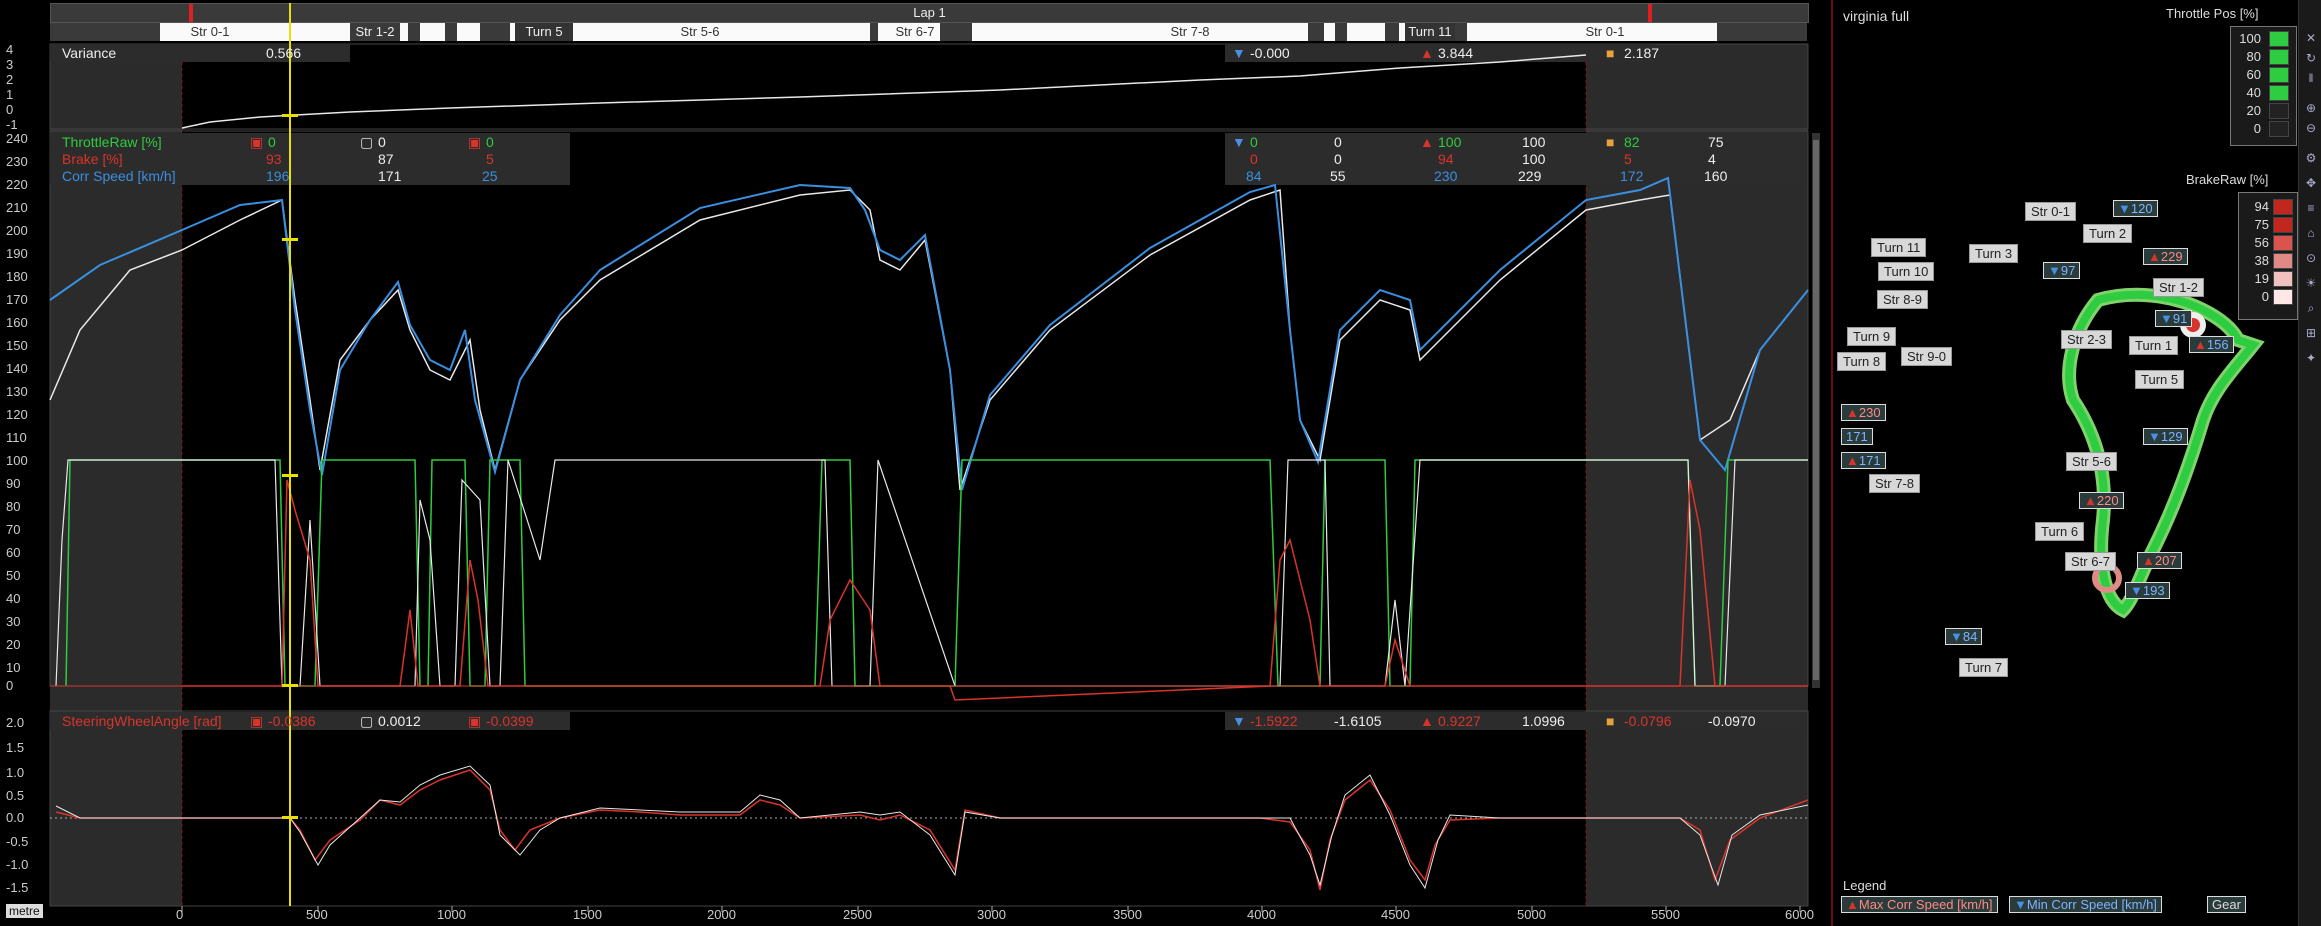  I want to click on zoom-out-icon: ⊖, so click(2311, 128).